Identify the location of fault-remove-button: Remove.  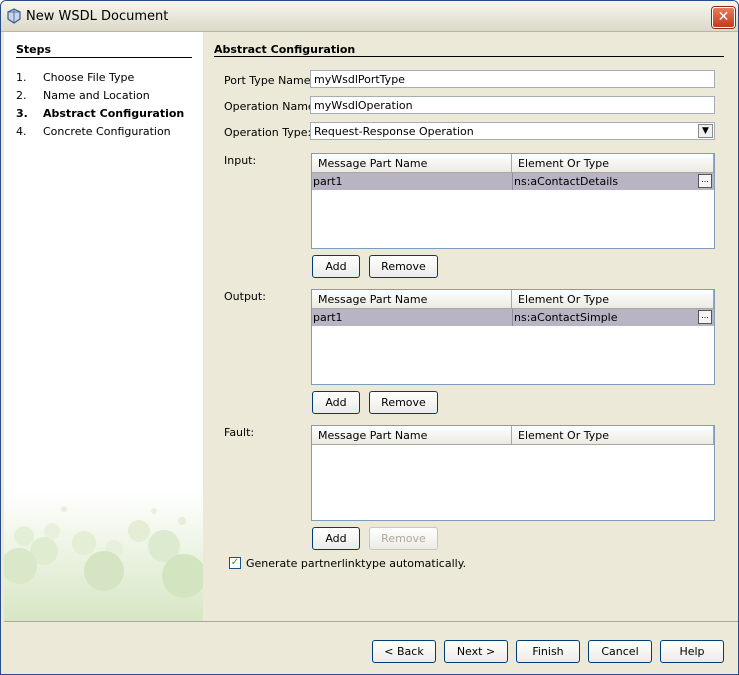
(403, 538).